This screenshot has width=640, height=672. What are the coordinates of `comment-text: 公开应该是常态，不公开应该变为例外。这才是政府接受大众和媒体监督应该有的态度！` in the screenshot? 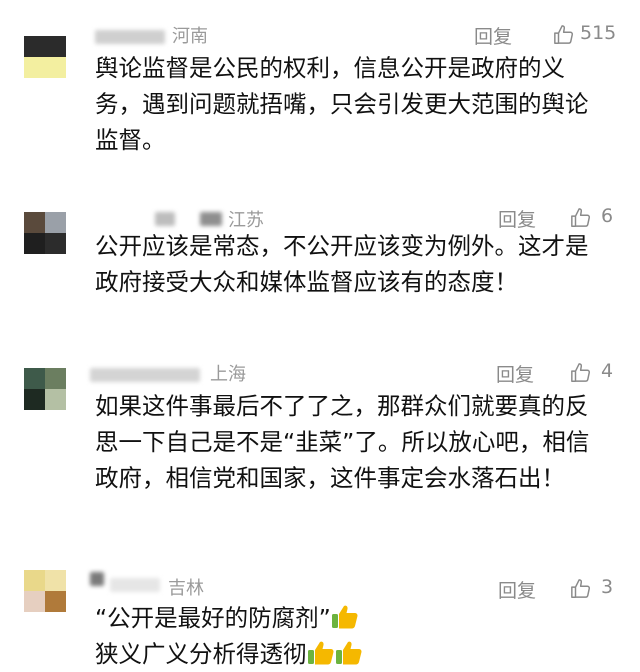 It's located at (342, 264).